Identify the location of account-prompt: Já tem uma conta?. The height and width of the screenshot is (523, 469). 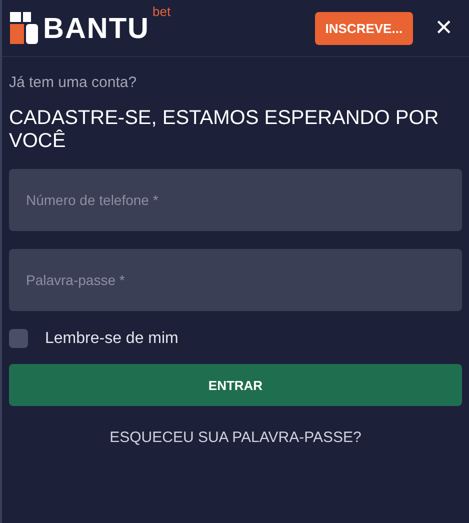
(73, 82).